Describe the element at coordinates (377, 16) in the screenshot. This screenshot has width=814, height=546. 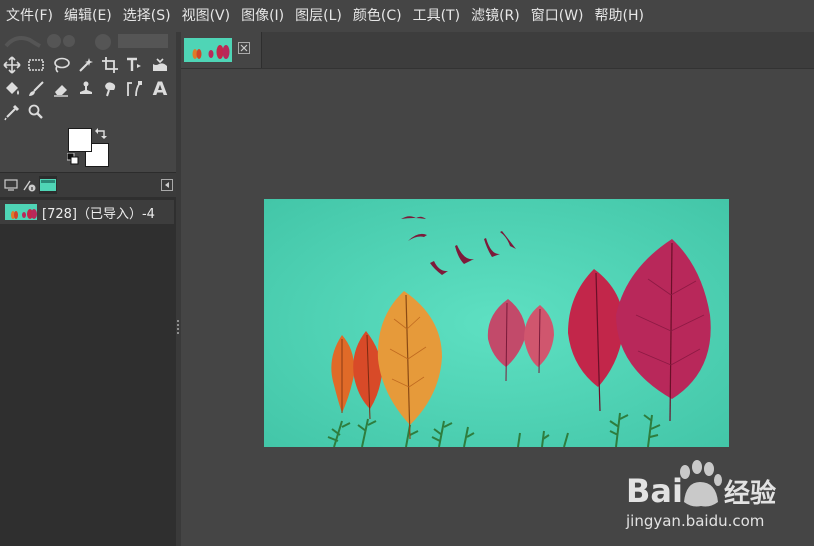
I see `menu-colors: 颜色(C)` at that location.